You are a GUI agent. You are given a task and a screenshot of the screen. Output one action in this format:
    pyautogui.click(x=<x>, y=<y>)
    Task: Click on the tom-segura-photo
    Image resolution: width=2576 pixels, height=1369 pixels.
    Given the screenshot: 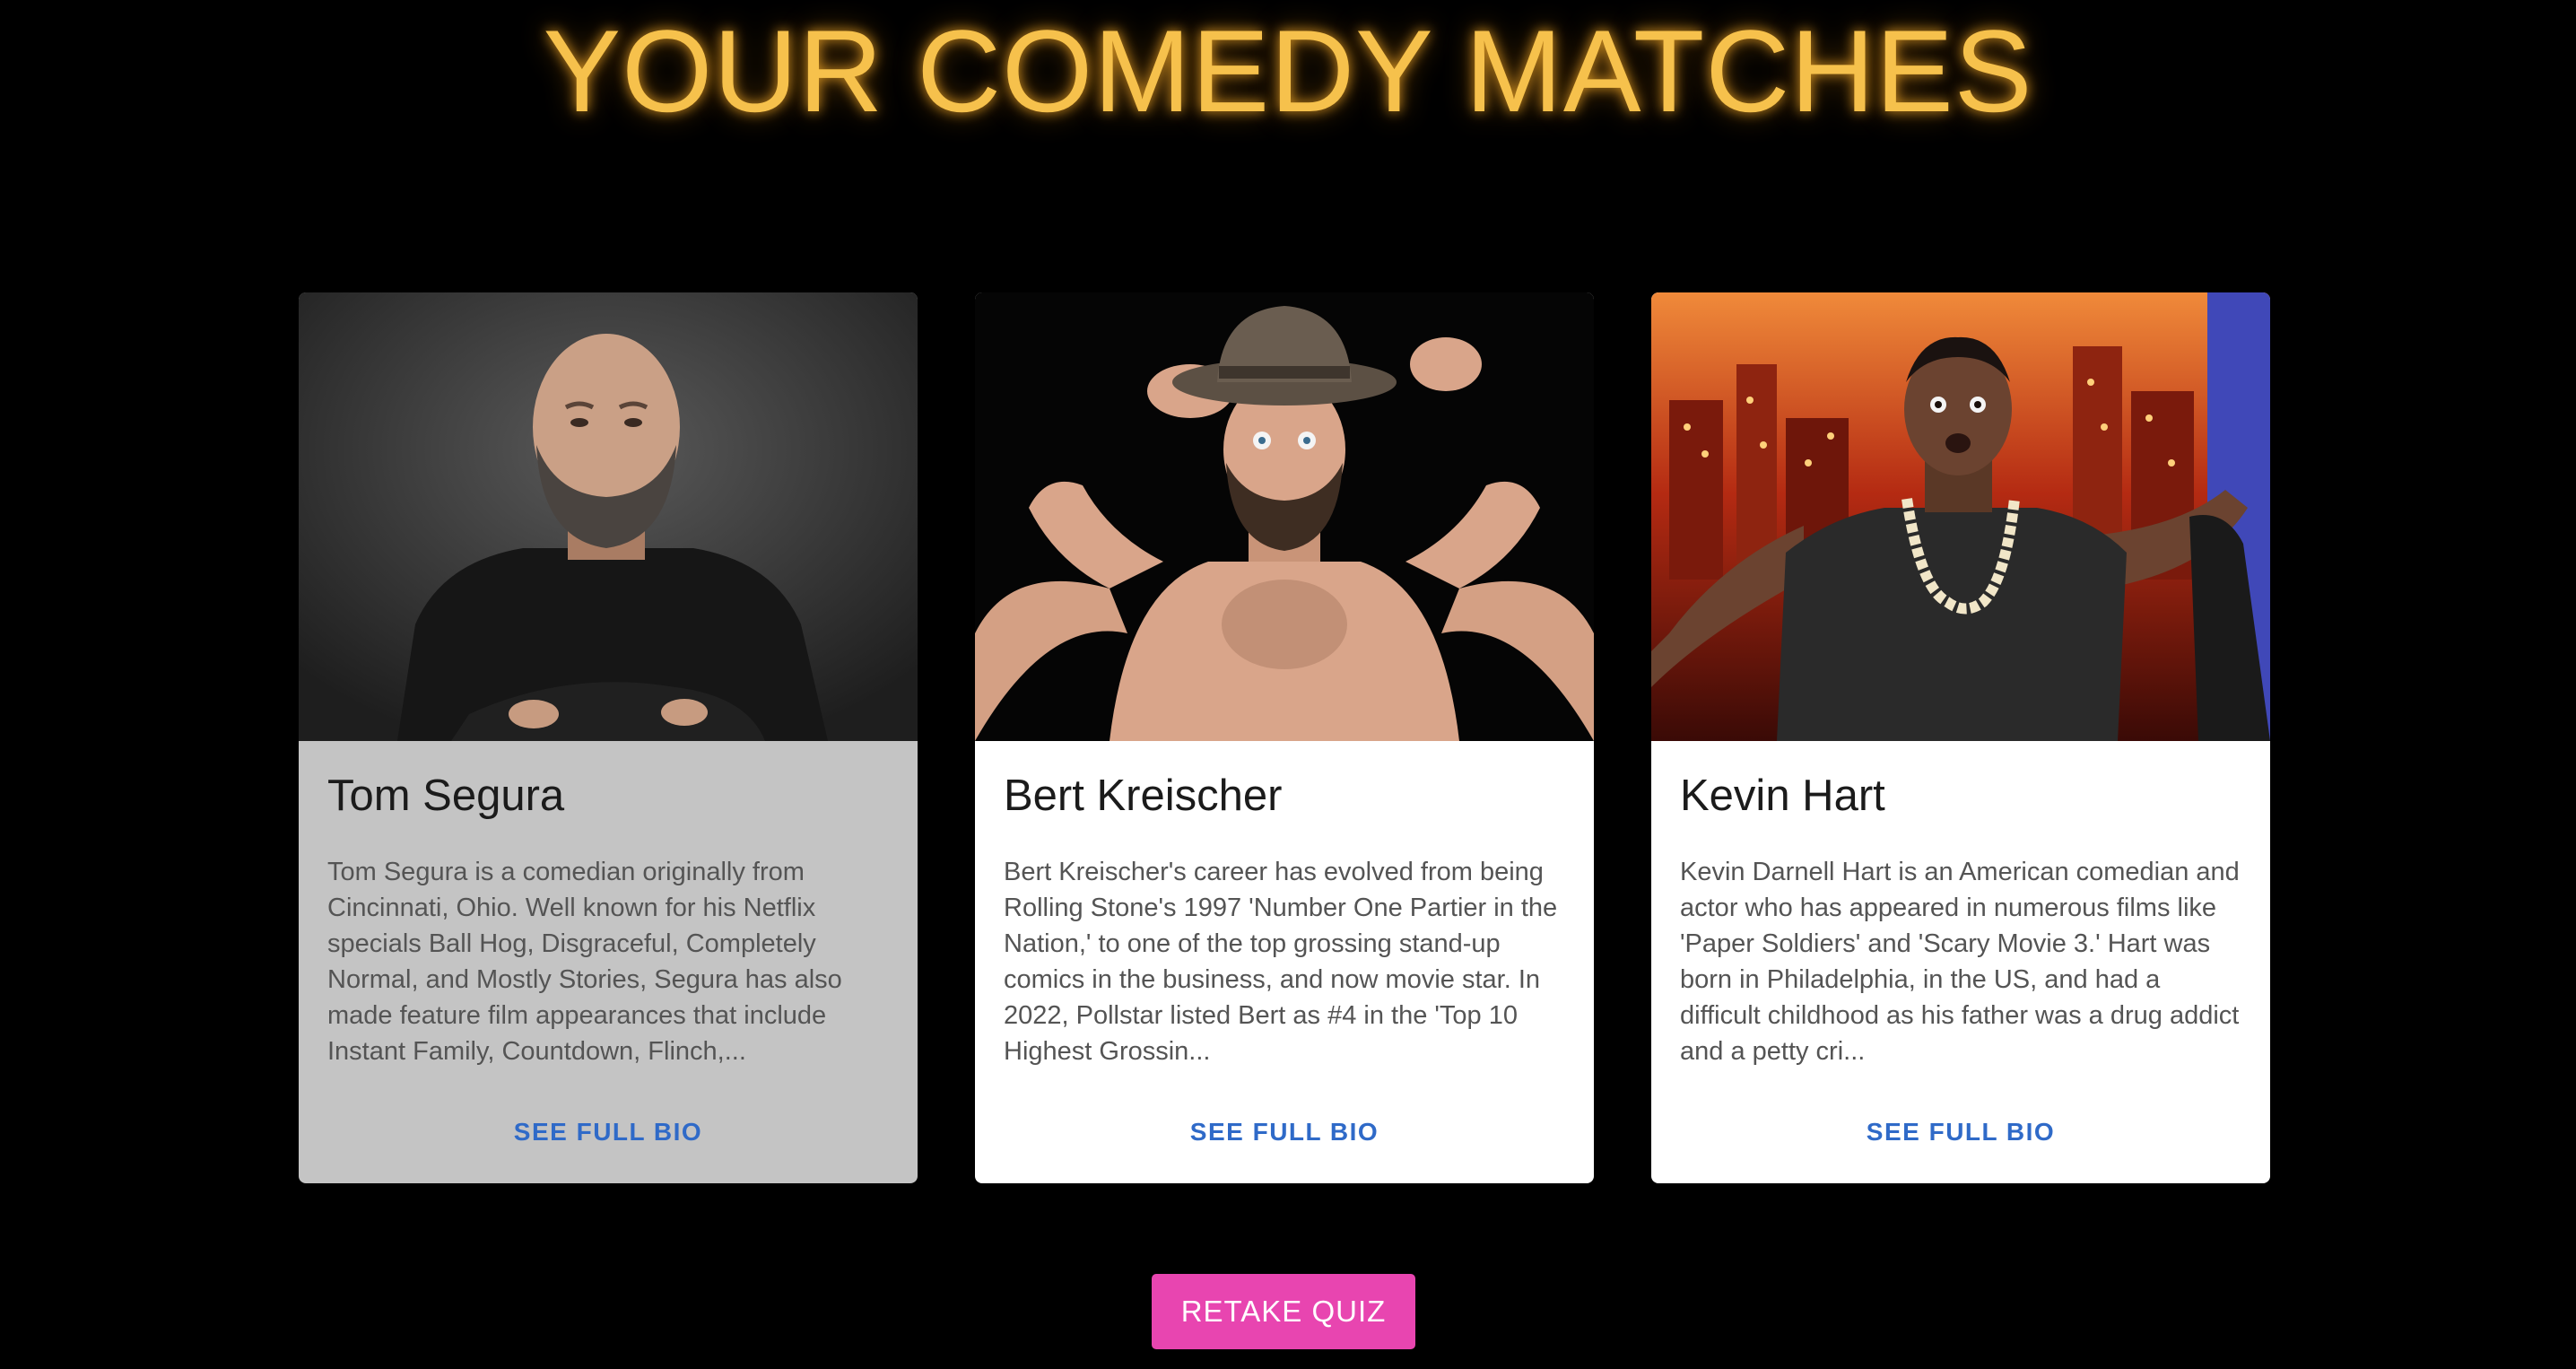 What is the action you would take?
    pyautogui.click(x=608, y=516)
    